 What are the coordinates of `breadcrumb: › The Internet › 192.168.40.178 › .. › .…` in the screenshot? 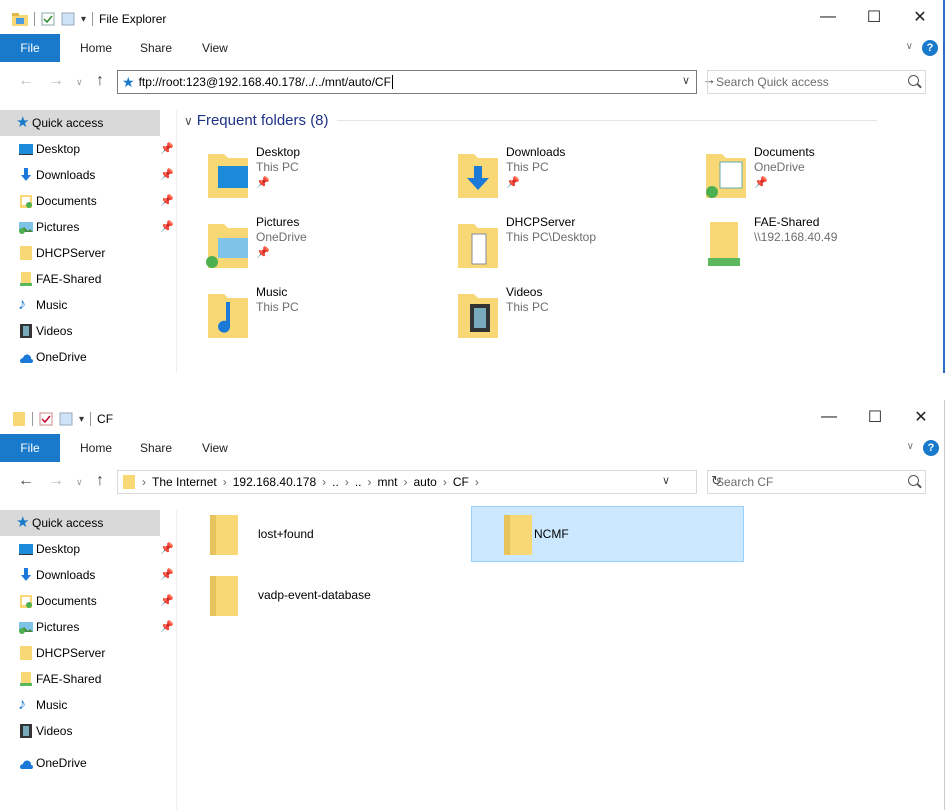 It's located at (419, 482).